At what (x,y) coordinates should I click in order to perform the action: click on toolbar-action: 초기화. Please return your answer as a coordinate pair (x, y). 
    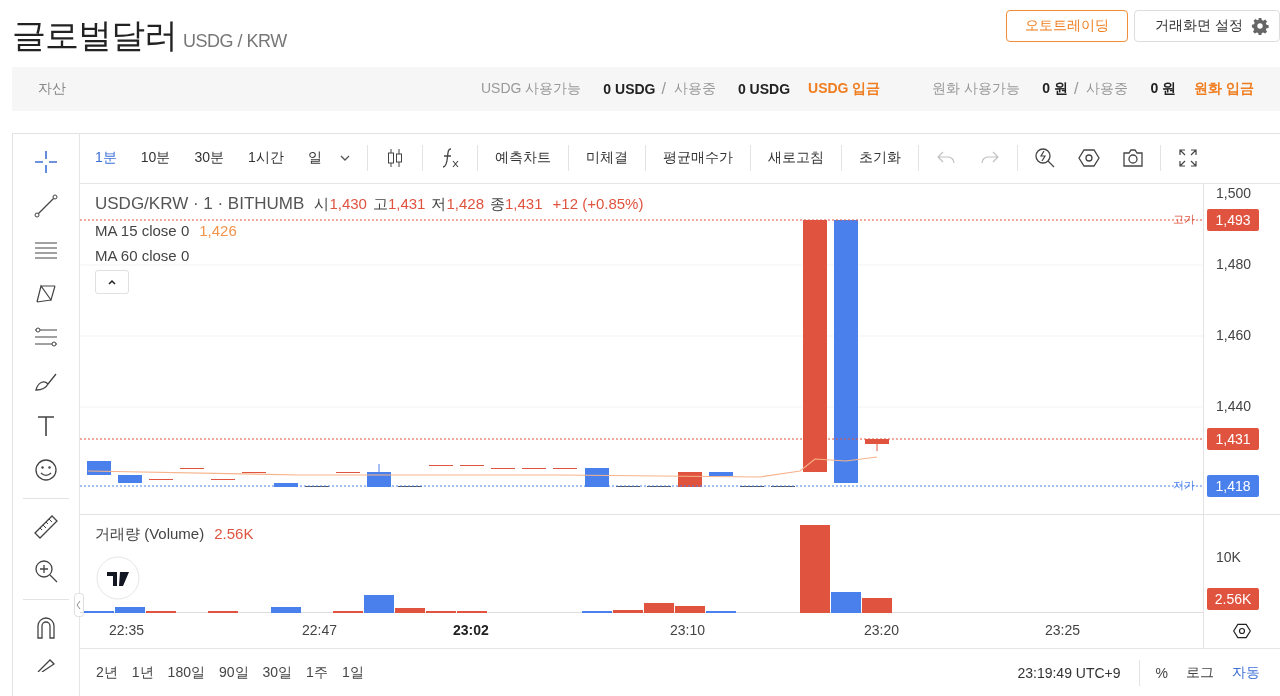
    Looking at the image, I should click on (879, 158).